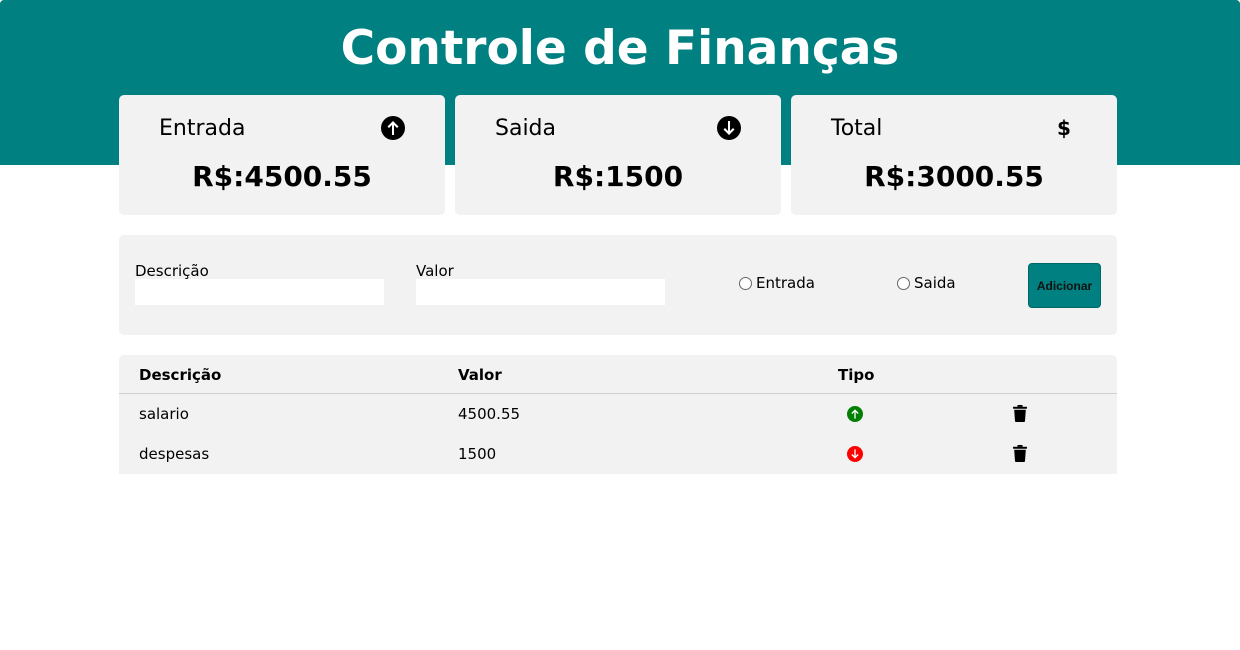  What do you see at coordinates (1064, 128) in the screenshot?
I see `dollar-icon: $` at bounding box center [1064, 128].